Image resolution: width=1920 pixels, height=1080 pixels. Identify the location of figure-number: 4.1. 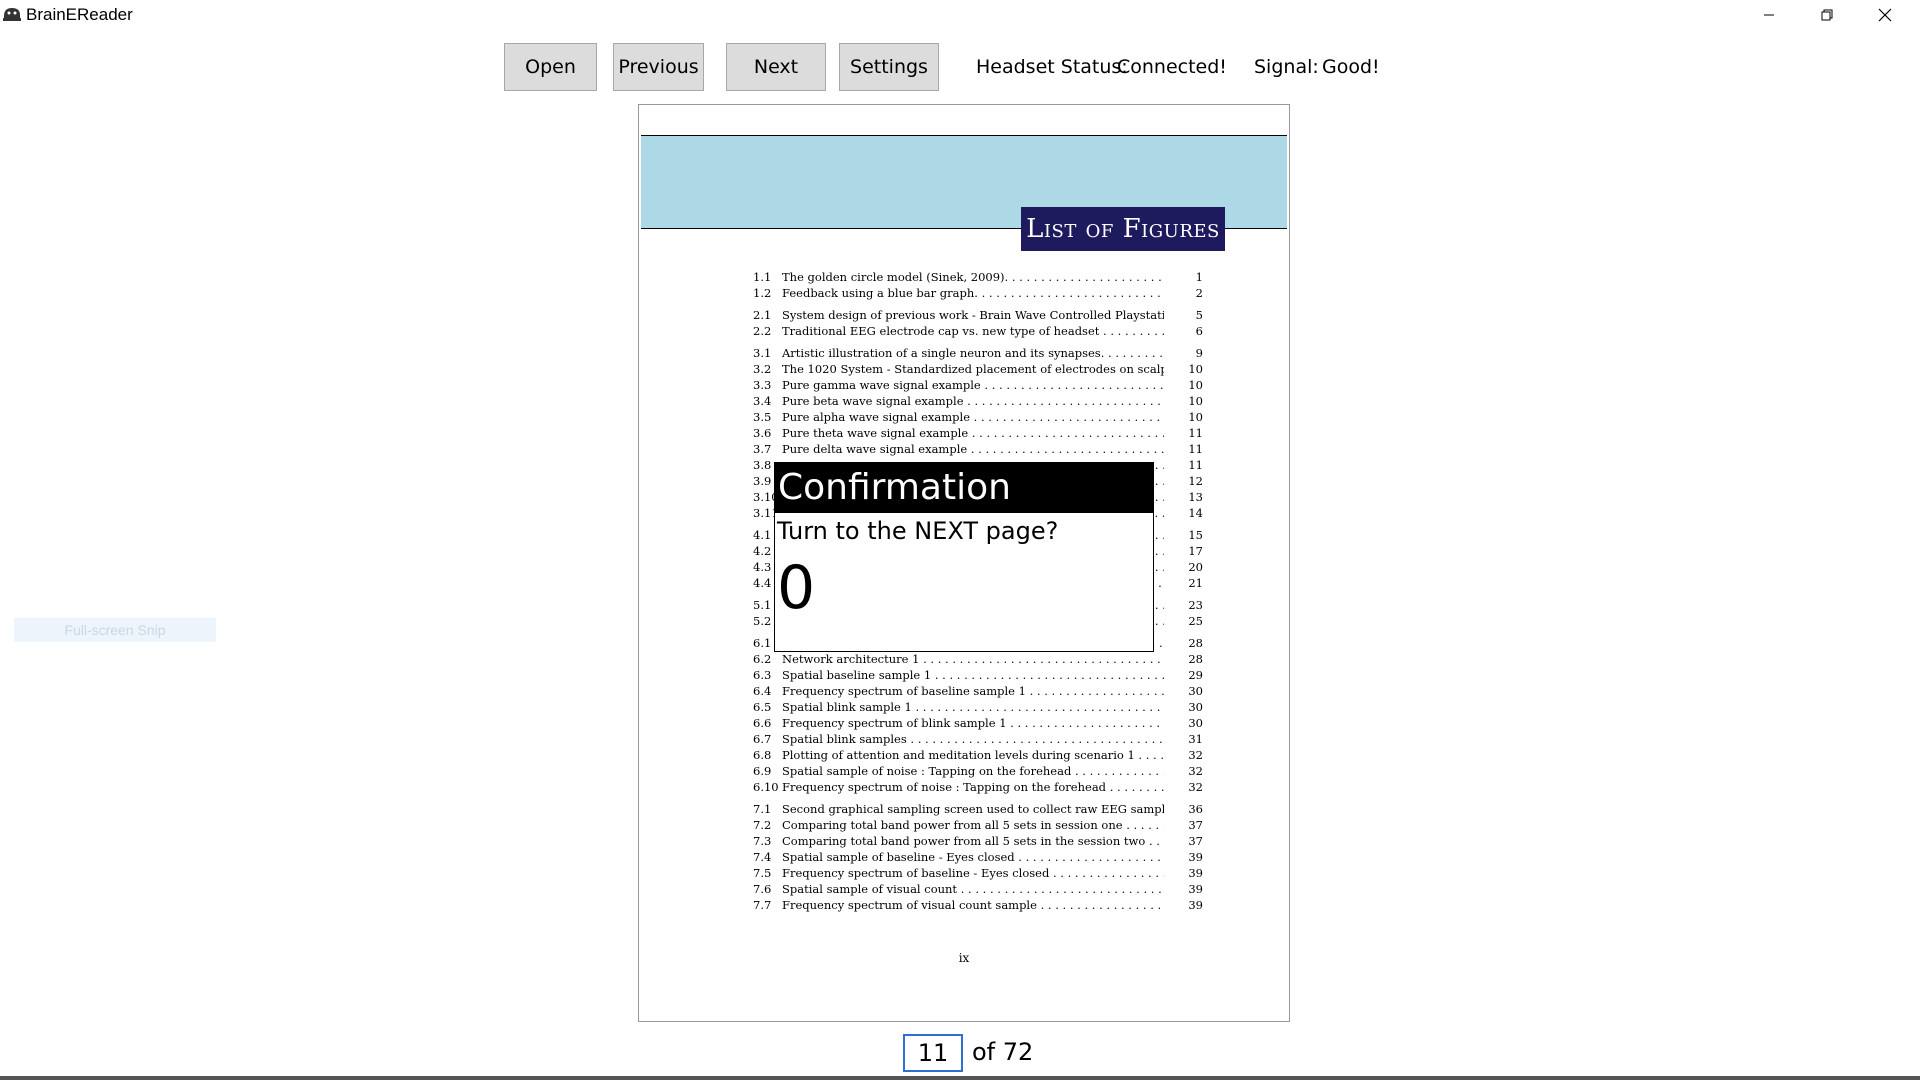
(762, 535).